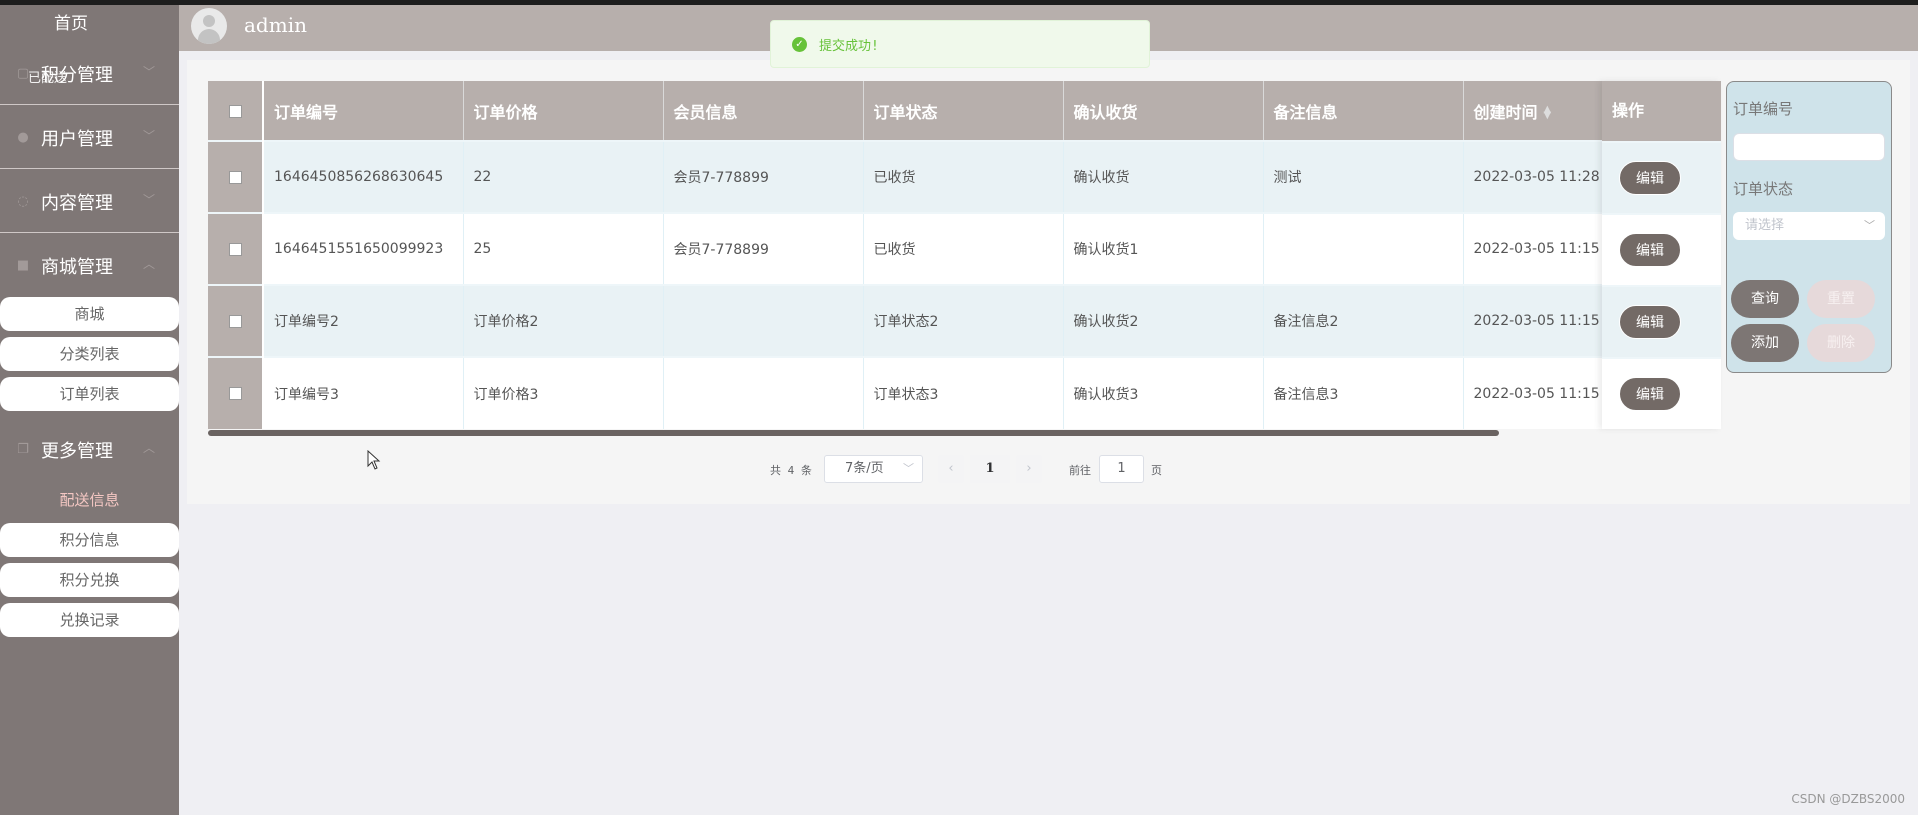 Image resolution: width=1918 pixels, height=815 pixels. I want to click on sidebar-group-more: ❐ 更多管理 ︿, so click(89, 451).